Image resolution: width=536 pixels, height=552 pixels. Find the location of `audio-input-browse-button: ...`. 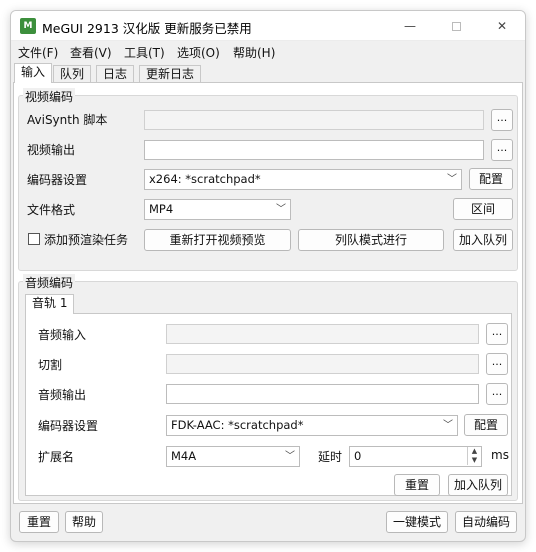

audio-input-browse-button: ... is located at coordinates (497, 334).